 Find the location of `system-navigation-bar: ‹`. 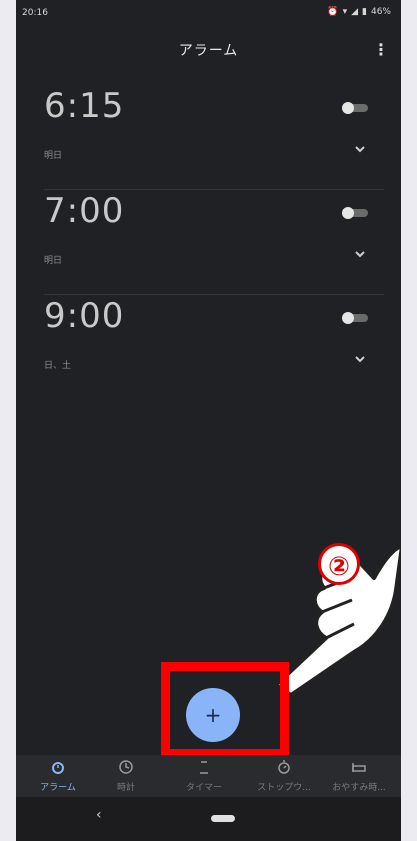

system-navigation-bar: ‹ is located at coordinates (208, 819).